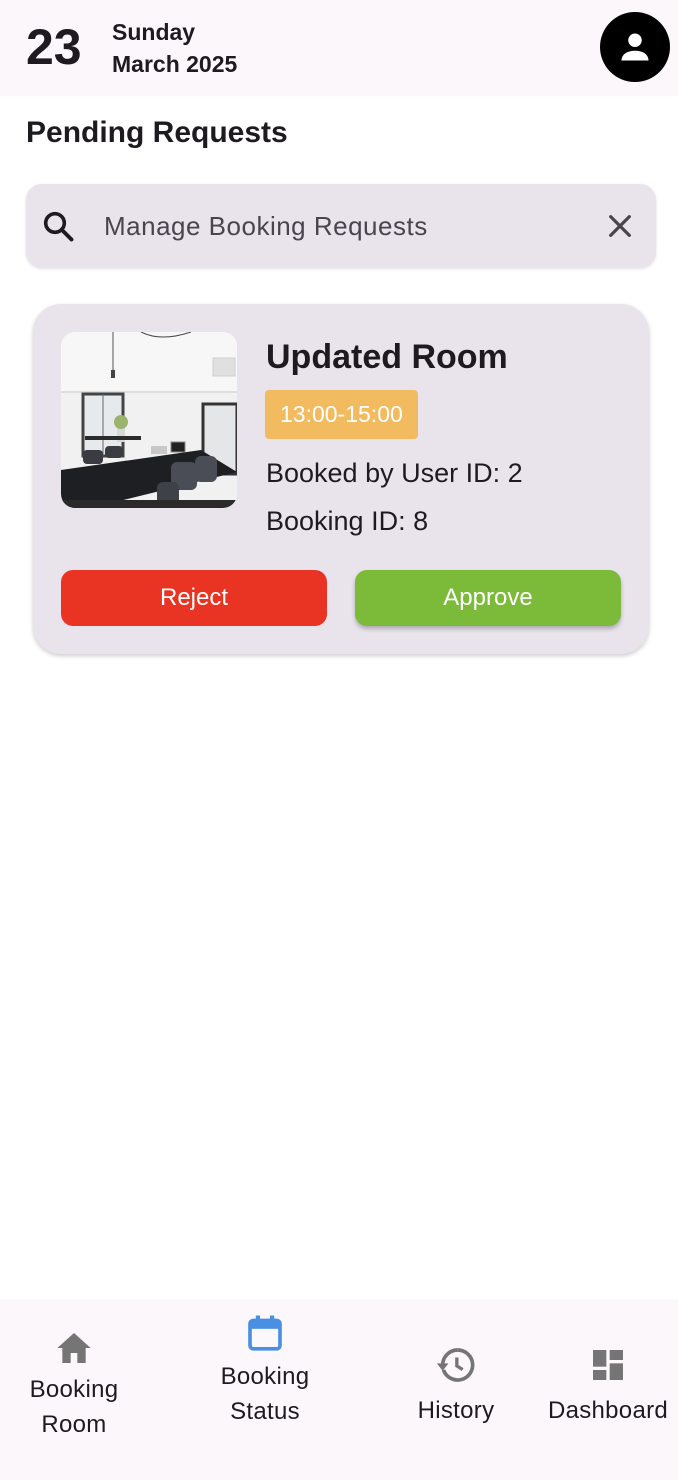 Image resolution: width=678 pixels, height=1480 pixels. I want to click on page-title: Pending Requests, so click(157, 132).